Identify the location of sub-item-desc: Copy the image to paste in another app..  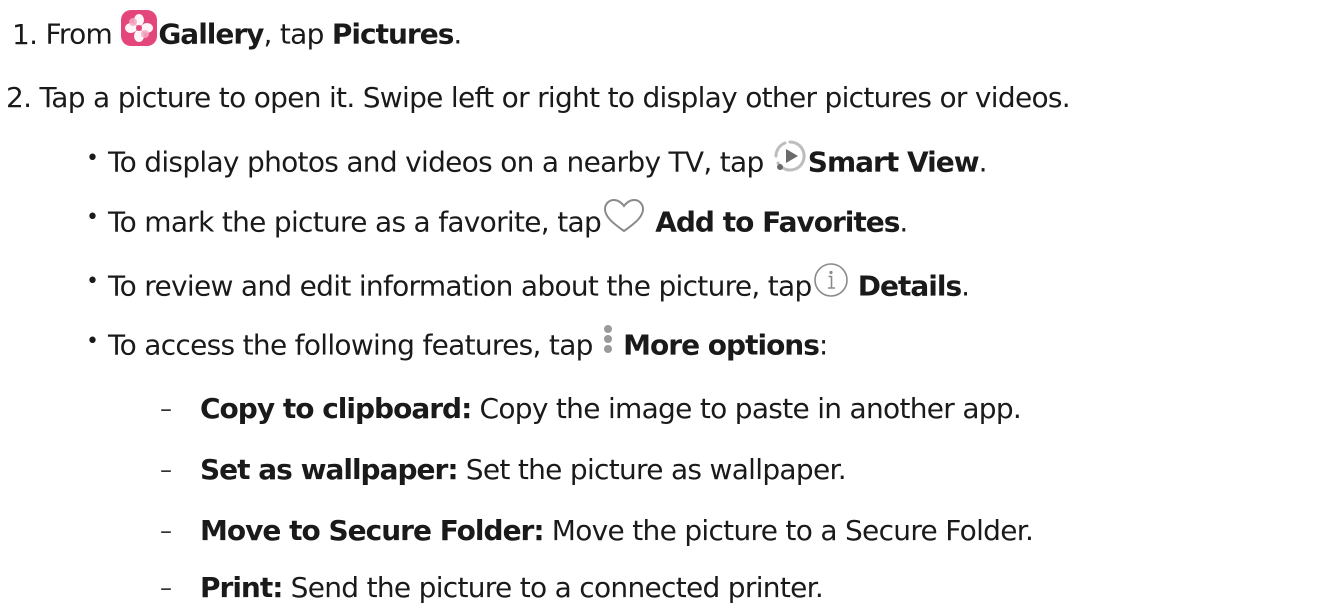
(750, 408).